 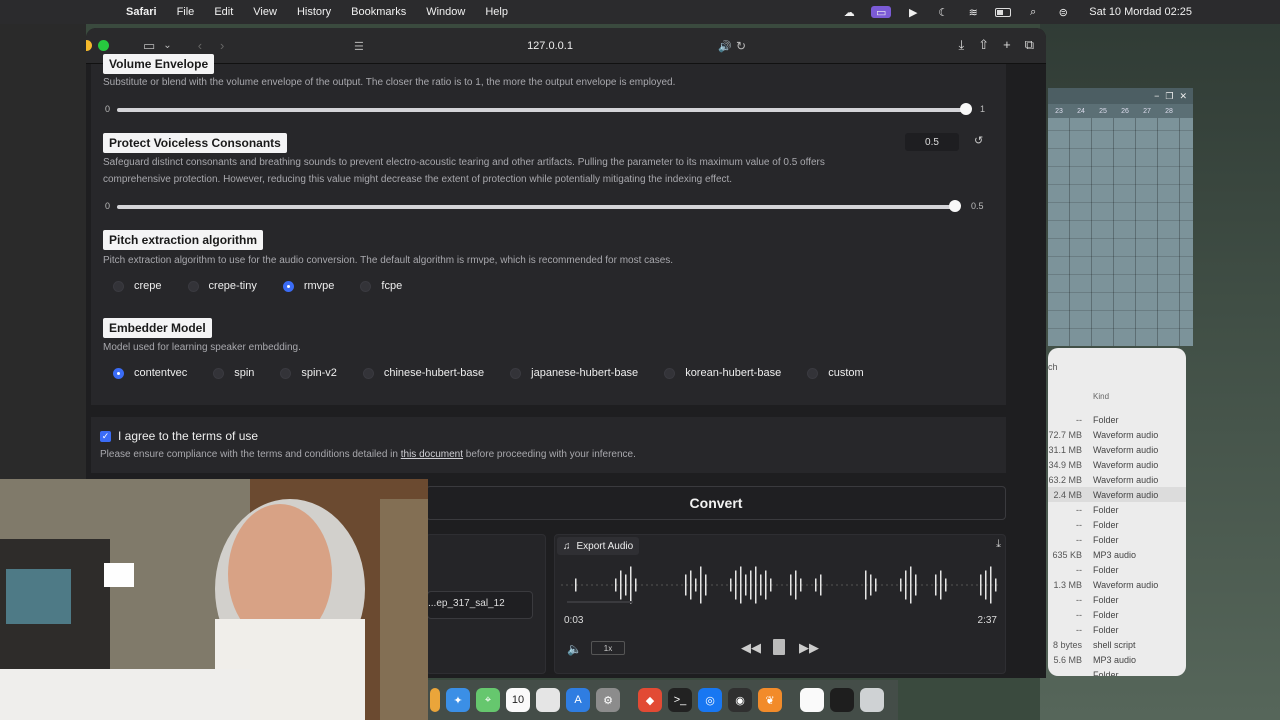 What do you see at coordinates (608, 648) in the screenshot?
I see `playback-speed-button: 1x` at bounding box center [608, 648].